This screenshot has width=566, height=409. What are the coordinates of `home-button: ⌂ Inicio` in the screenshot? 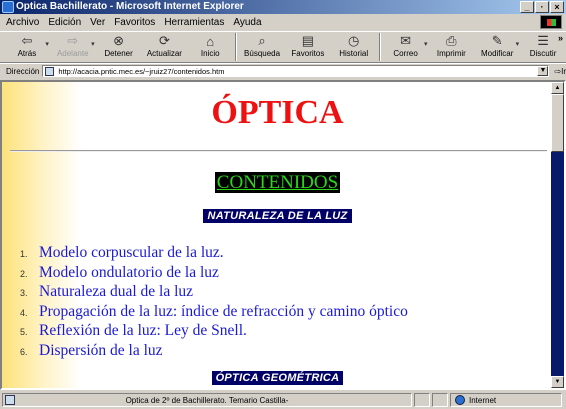 It's located at (210, 47).